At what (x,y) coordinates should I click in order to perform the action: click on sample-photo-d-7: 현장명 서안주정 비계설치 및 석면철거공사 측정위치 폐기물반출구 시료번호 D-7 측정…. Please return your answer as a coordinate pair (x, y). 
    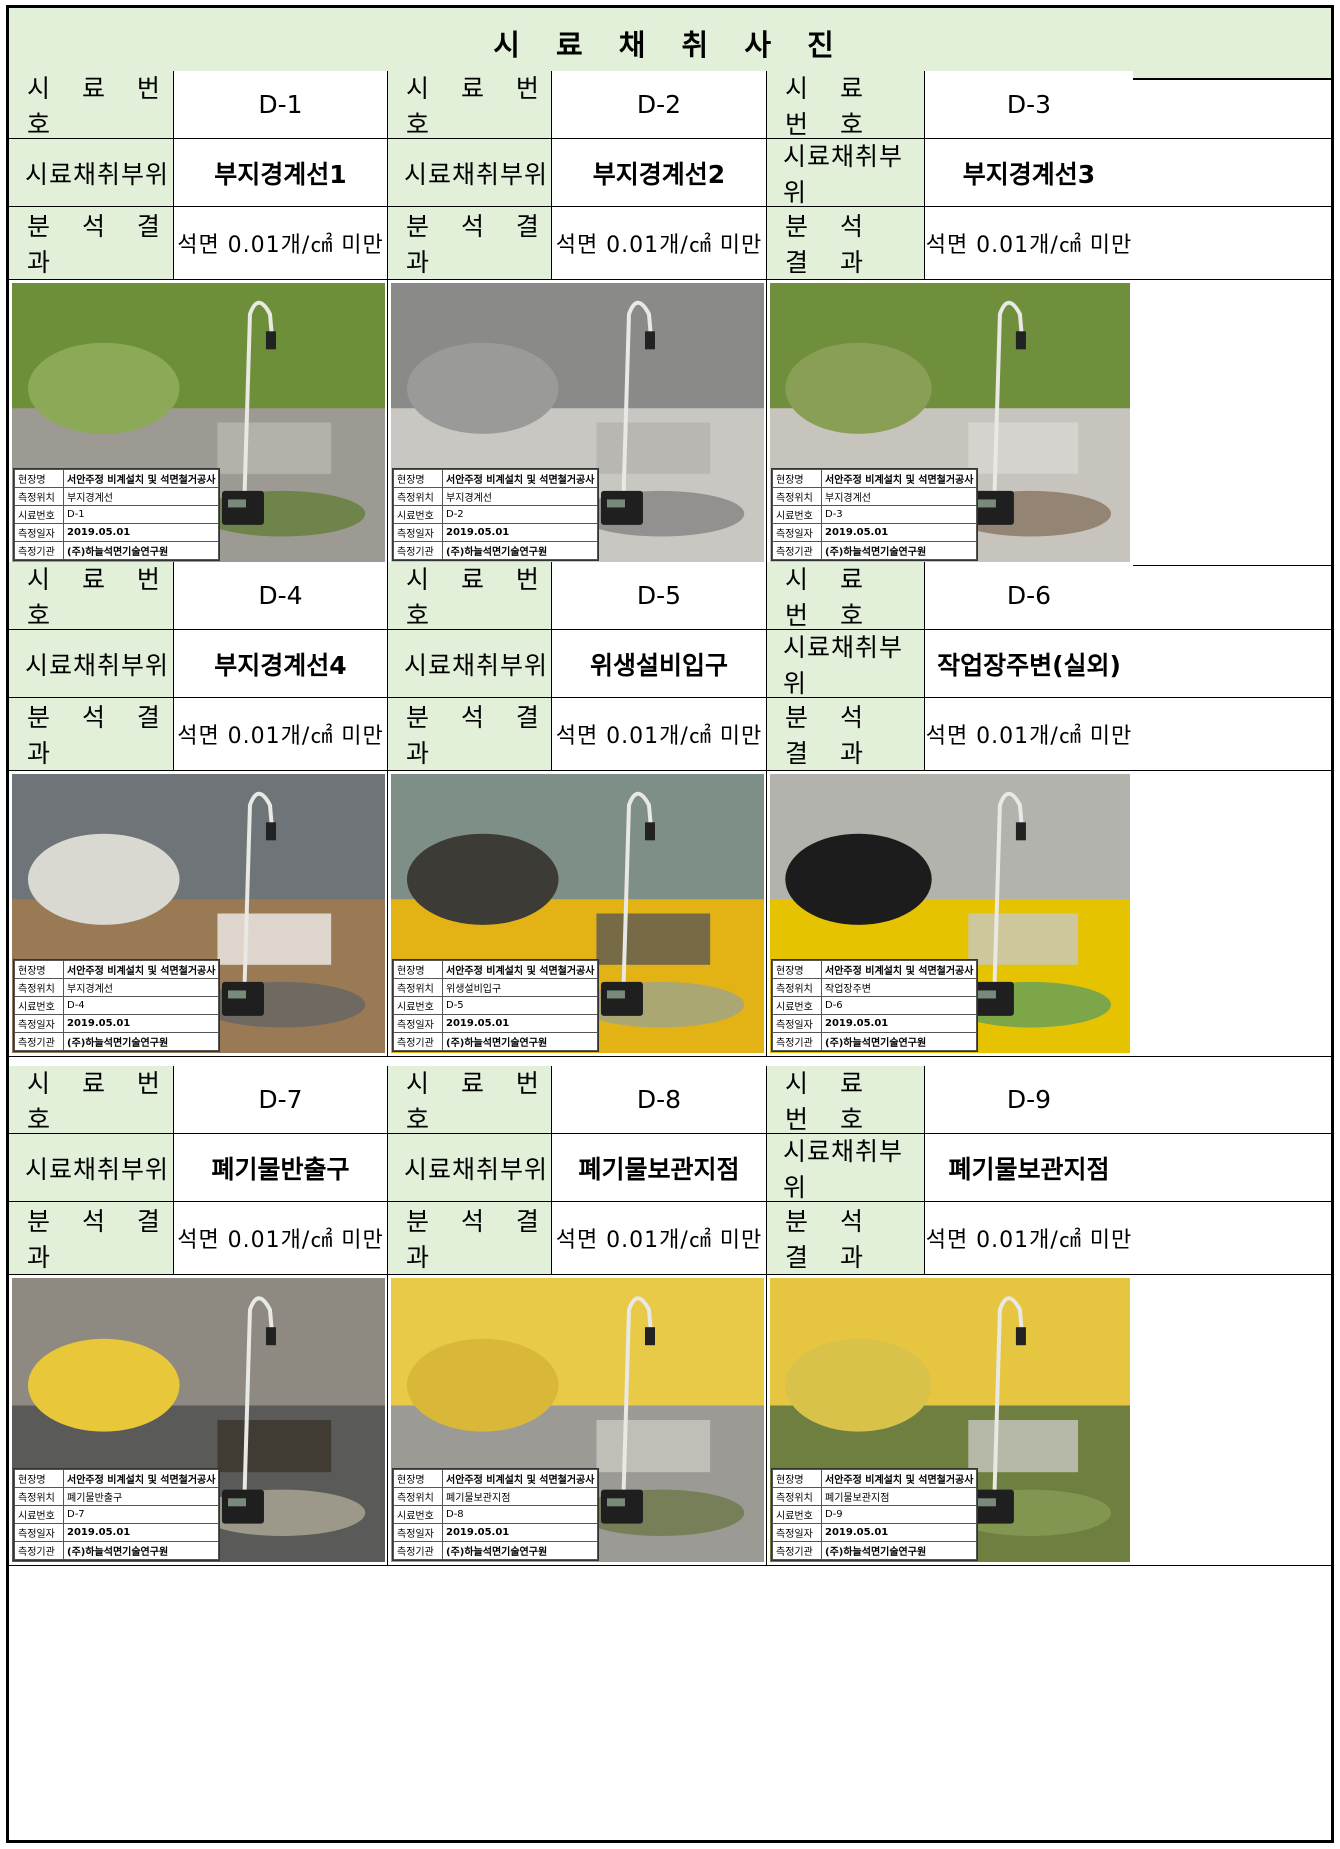
    Looking at the image, I should click on (198, 1420).